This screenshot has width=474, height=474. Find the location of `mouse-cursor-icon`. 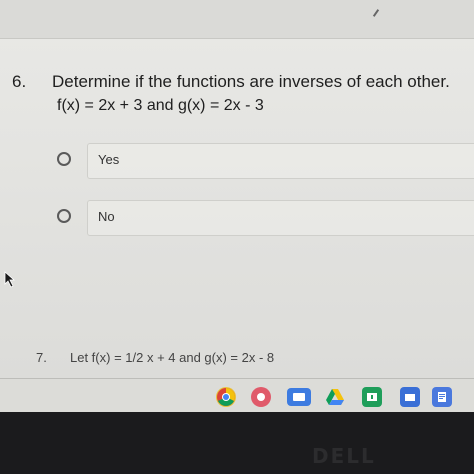

mouse-cursor-icon is located at coordinates (10, 279).